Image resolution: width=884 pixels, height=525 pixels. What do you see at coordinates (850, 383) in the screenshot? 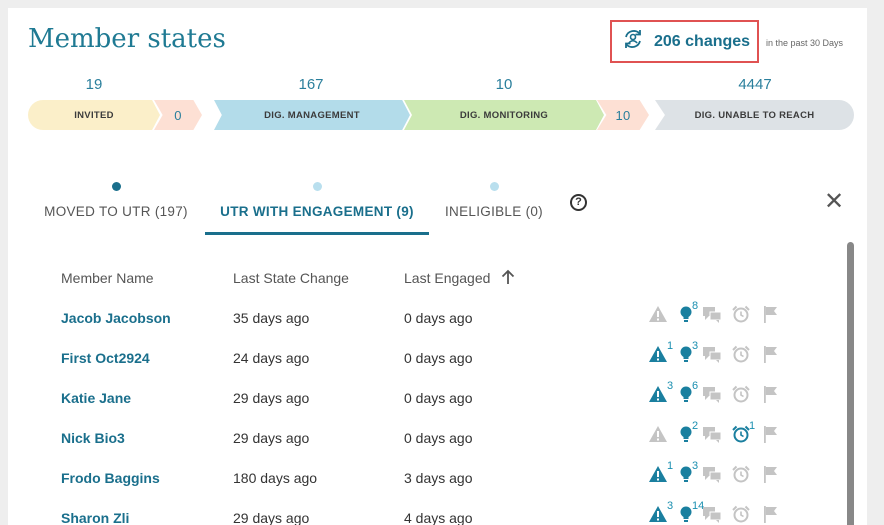
I see `scrollbar` at bounding box center [850, 383].